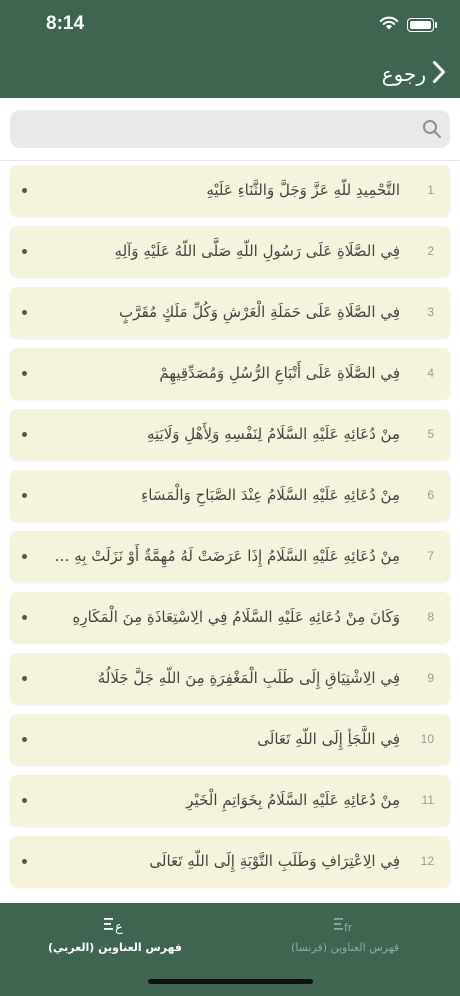 The height and width of the screenshot is (996, 460). Describe the element at coordinates (427, 861) in the screenshot. I see `item-number: 12` at that location.